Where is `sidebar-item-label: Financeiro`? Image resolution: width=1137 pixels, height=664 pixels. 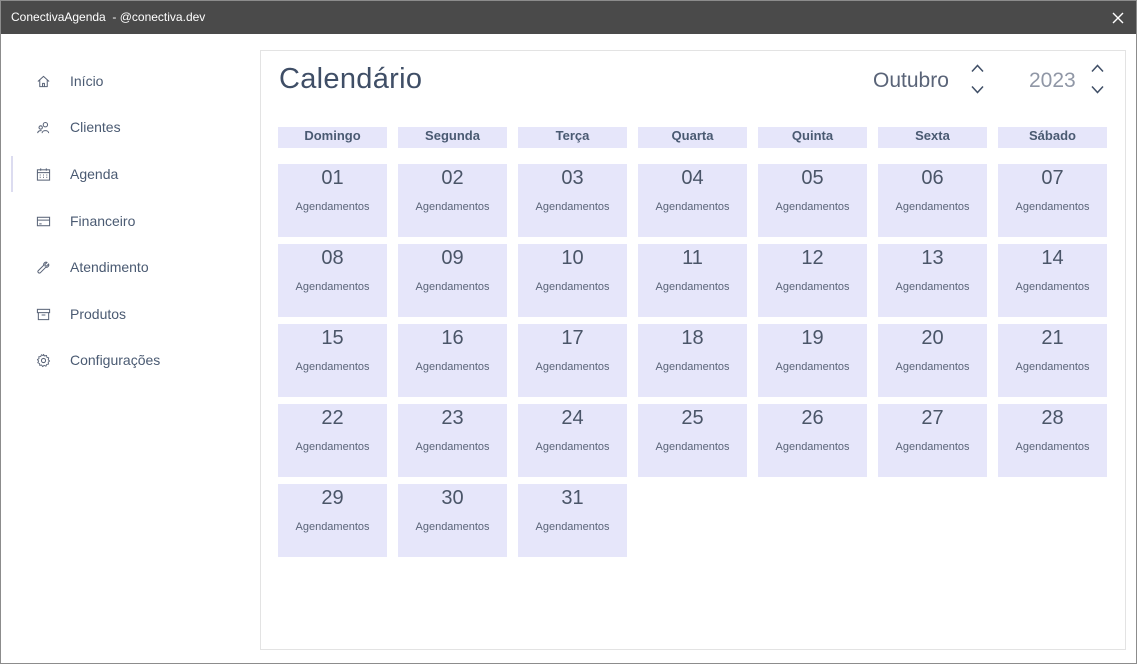
sidebar-item-label: Financeiro is located at coordinates (103, 221).